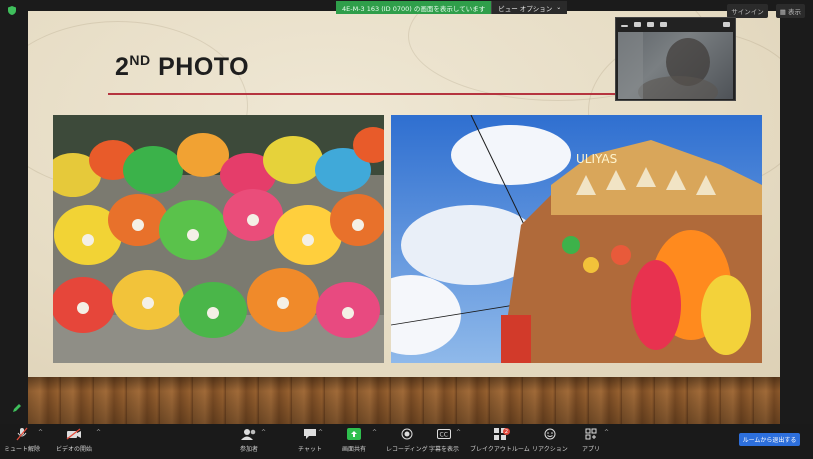 This screenshot has width=813, height=459. What do you see at coordinates (249, 434) in the screenshot?
I see `participants-icon` at bounding box center [249, 434].